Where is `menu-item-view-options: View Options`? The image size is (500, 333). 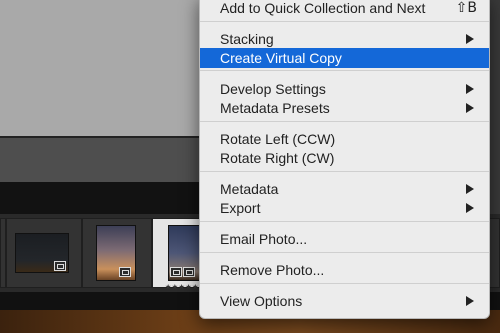
menu-item-view-options: View Options is located at coordinates (344, 301).